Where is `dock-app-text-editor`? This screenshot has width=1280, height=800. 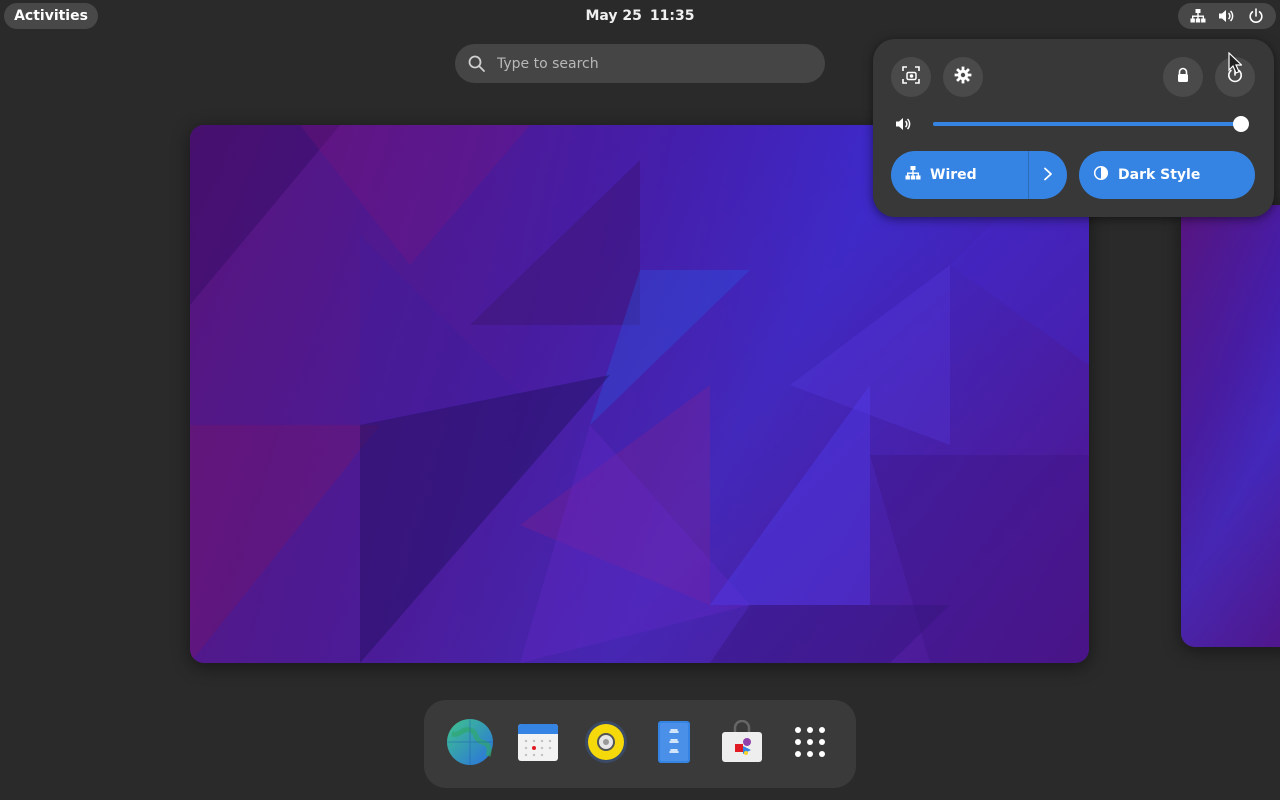
dock-app-text-editor is located at coordinates (674, 744).